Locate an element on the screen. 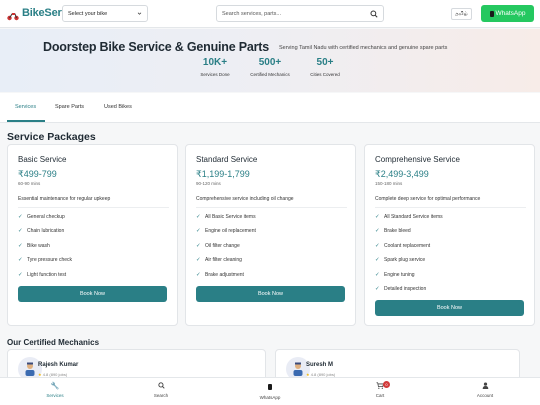 This screenshot has width=540, height=405. nav-services: 🔧 Services is located at coordinates (55, 390).